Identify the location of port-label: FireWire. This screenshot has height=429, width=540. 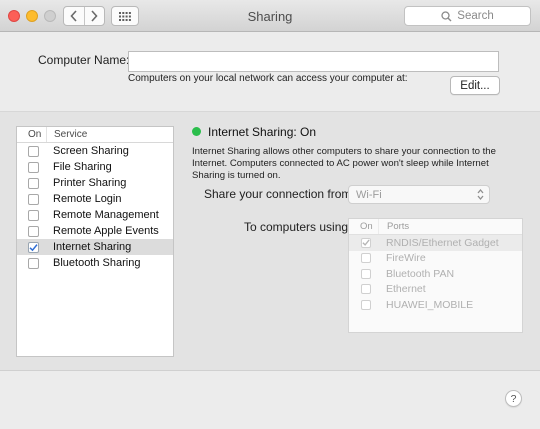
(406, 258).